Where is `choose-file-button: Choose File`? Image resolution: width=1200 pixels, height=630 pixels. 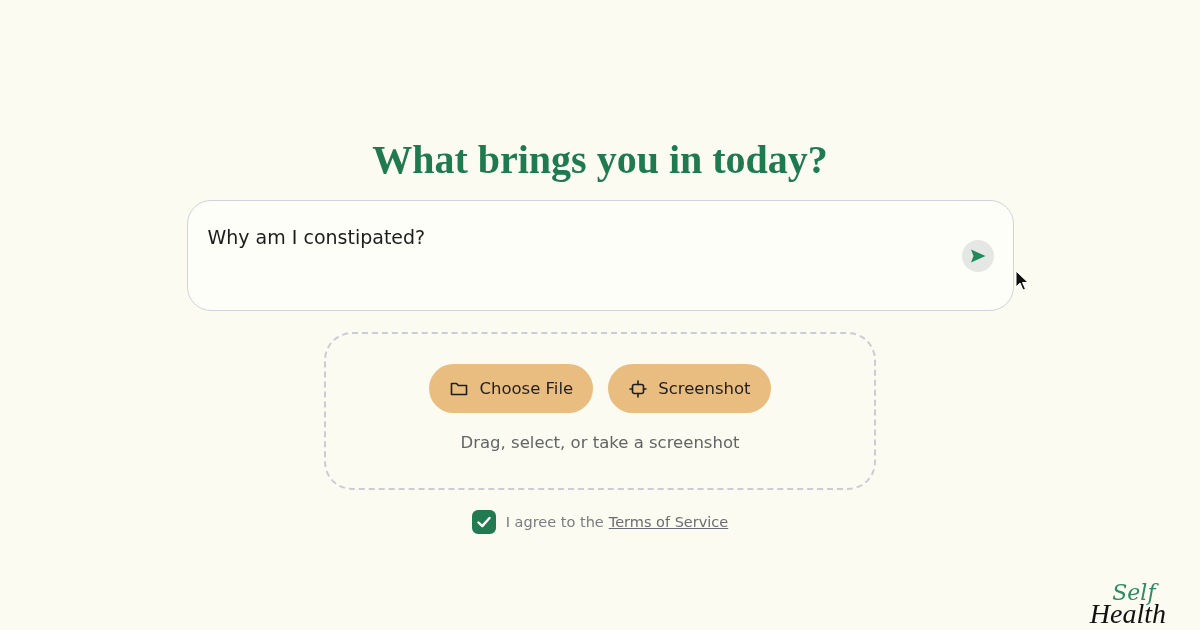
choose-file-button: Choose File is located at coordinates (511, 388).